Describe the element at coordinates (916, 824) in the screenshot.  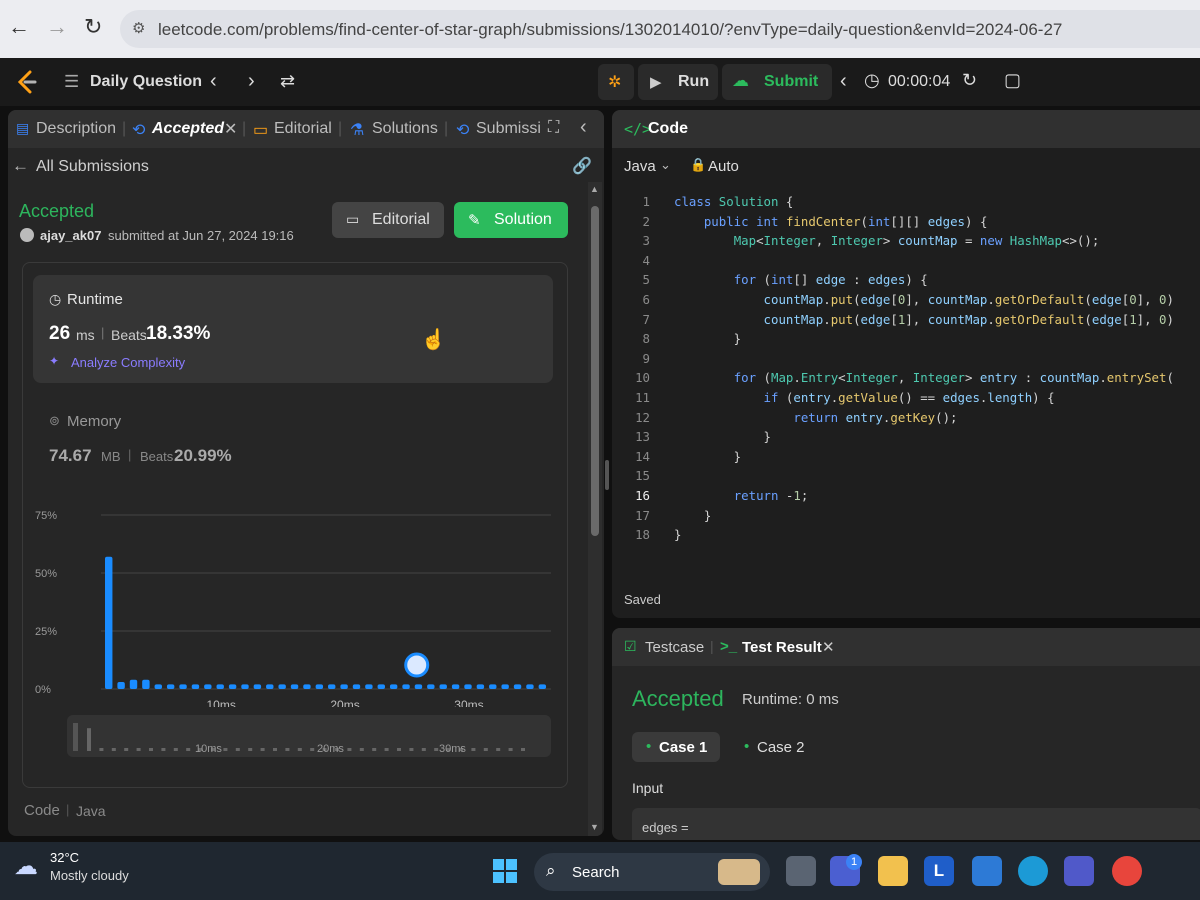
I see `input-box: edges =` at that location.